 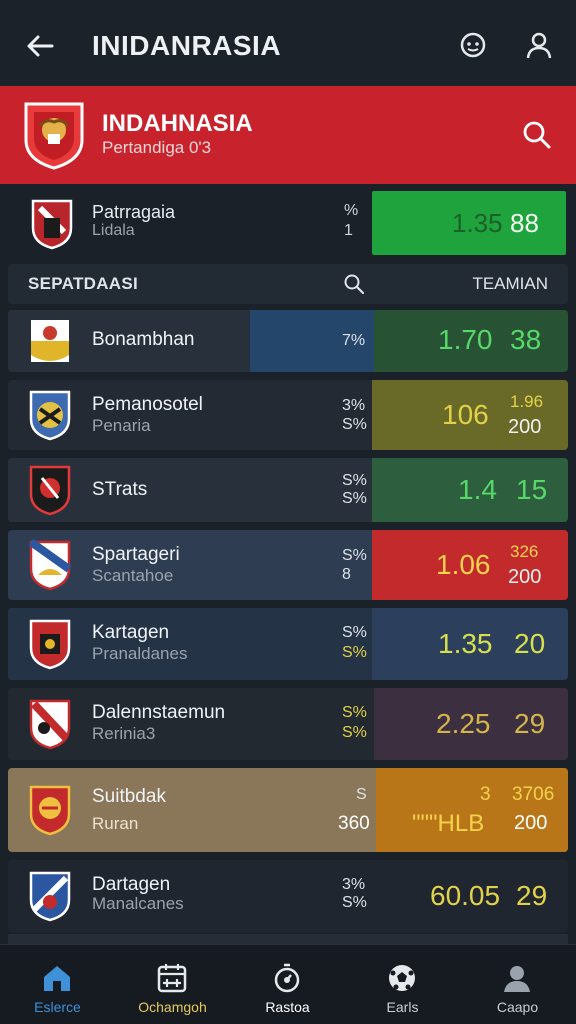 I want to click on team-name: Dartagen, so click(x=131, y=884).